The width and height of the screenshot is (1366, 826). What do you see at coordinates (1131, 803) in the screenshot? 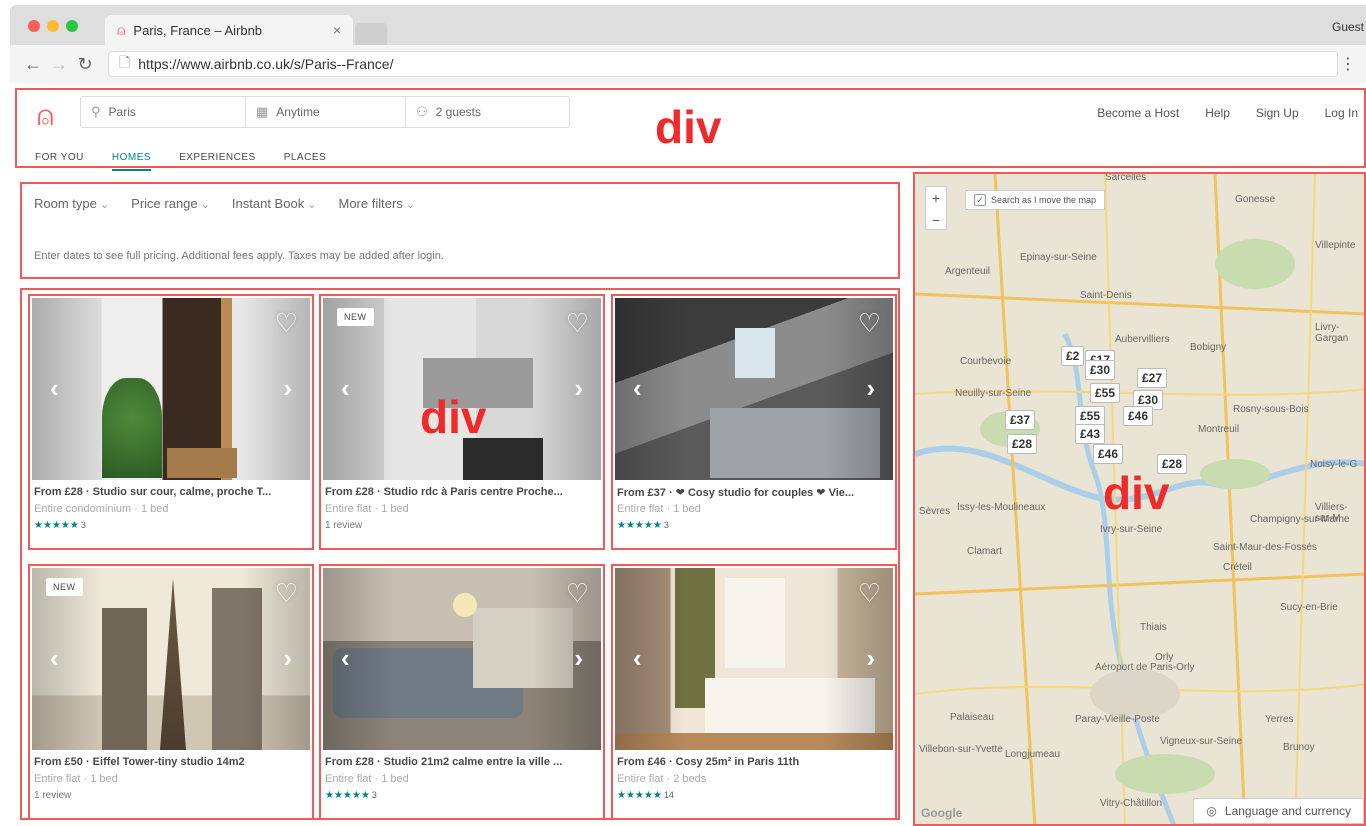
I see `map-place-label: Vitry-Châtillon` at bounding box center [1131, 803].